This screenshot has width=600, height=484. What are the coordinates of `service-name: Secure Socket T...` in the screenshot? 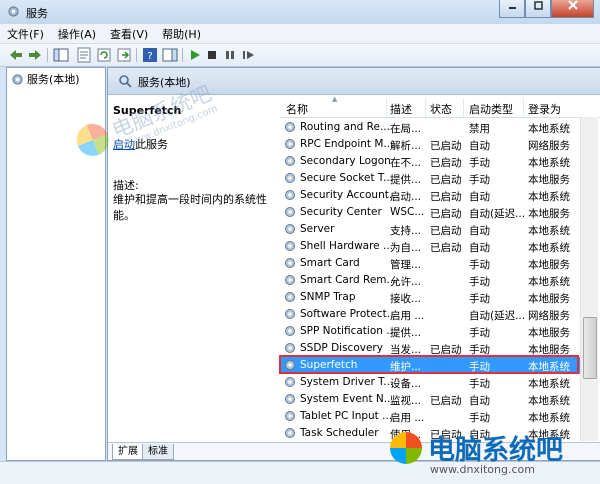 It's located at (347, 178).